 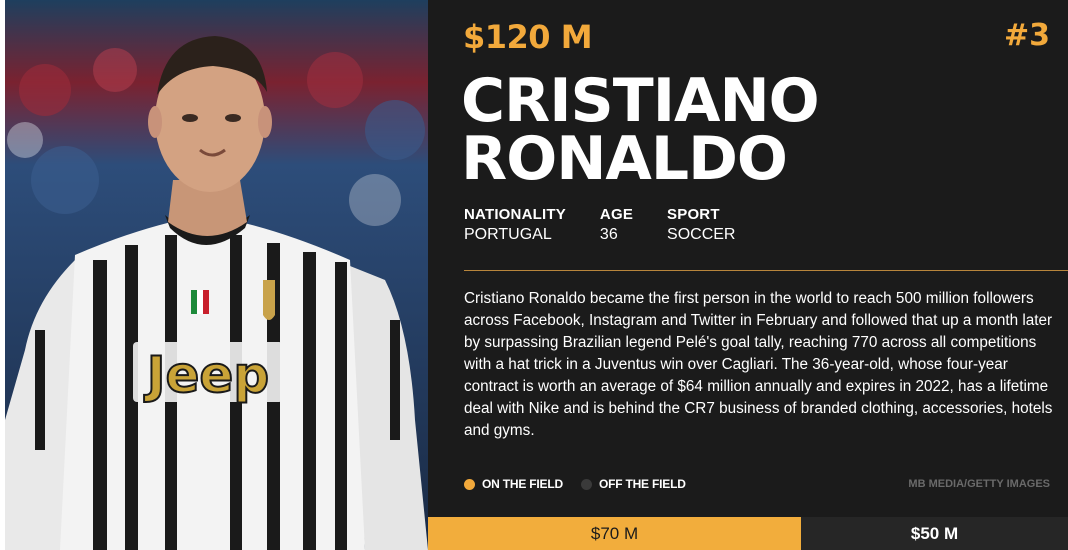 I want to click on off-field-dot-icon, so click(x=586, y=484).